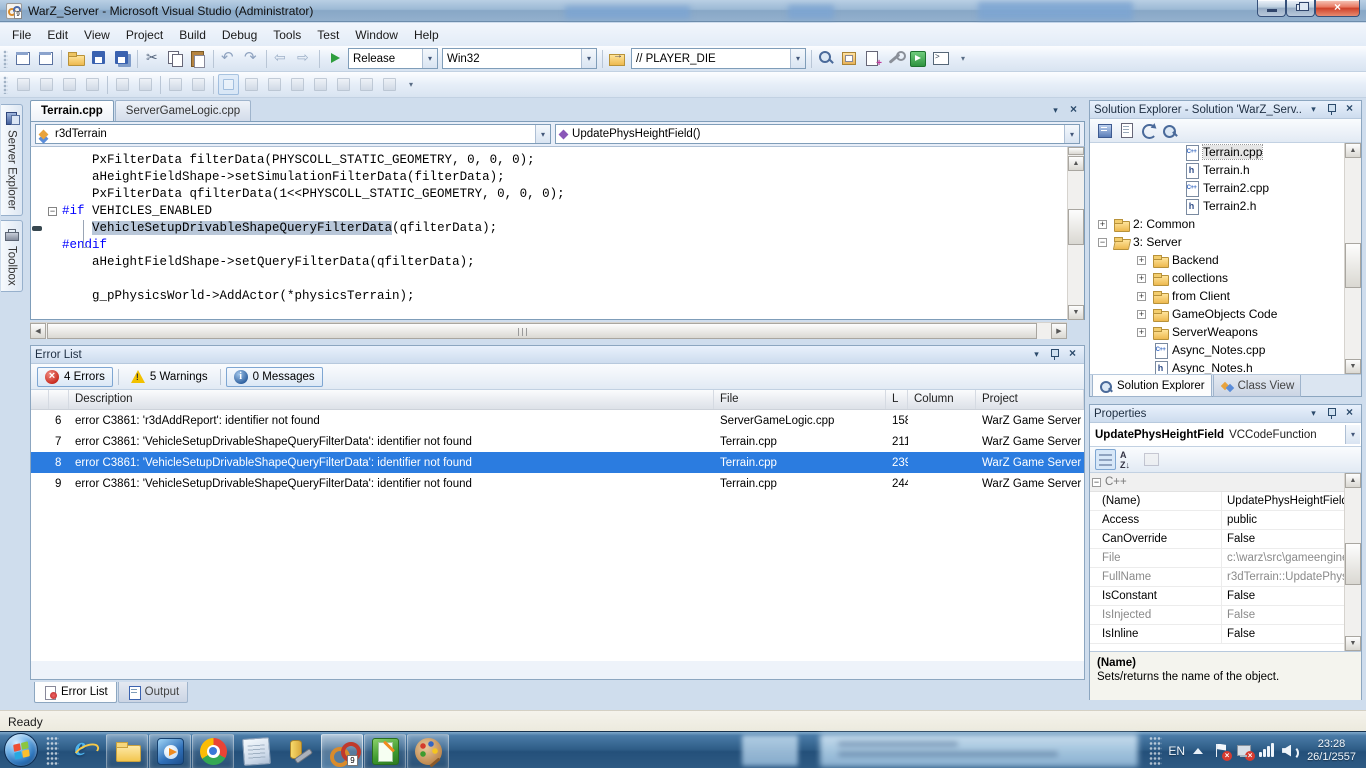 Image resolution: width=1366 pixels, height=768 pixels. What do you see at coordinates (1030, 399) in the screenshot?
I see `column-header-project: Project` at bounding box center [1030, 399].